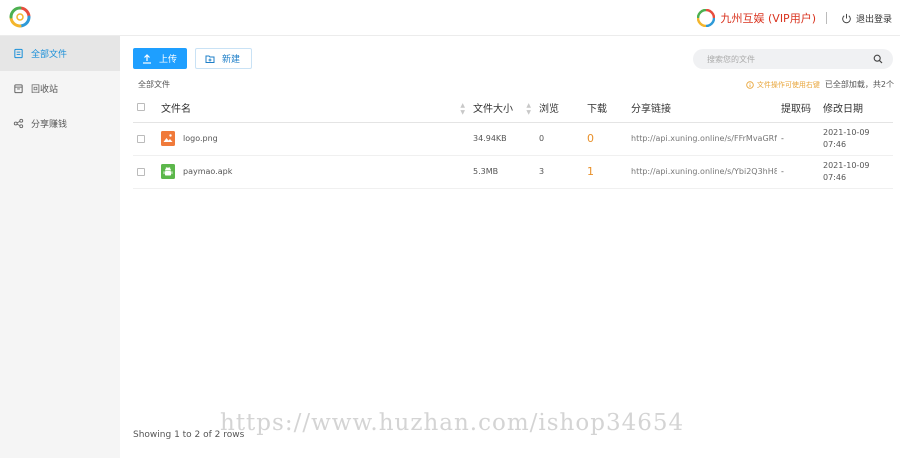  Describe the element at coordinates (605, 108) in the screenshot. I see `column-header-downloads: 下载` at that location.